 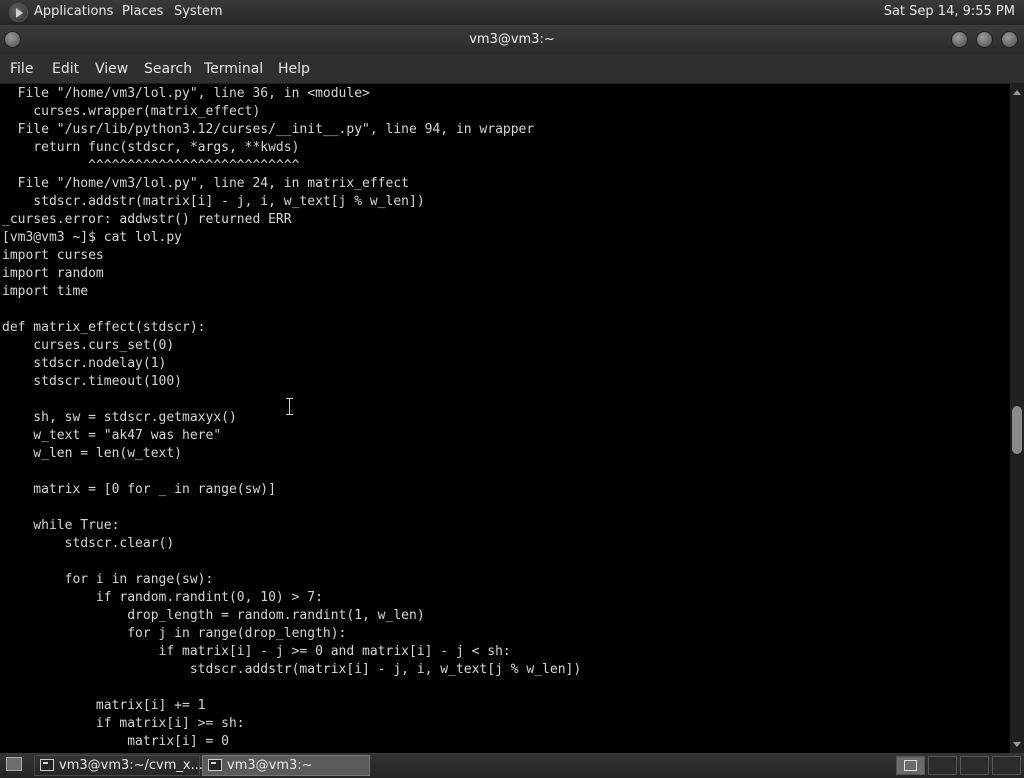 What do you see at coordinates (1017, 430) in the screenshot?
I see `scrollbar-thumb` at bounding box center [1017, 430].